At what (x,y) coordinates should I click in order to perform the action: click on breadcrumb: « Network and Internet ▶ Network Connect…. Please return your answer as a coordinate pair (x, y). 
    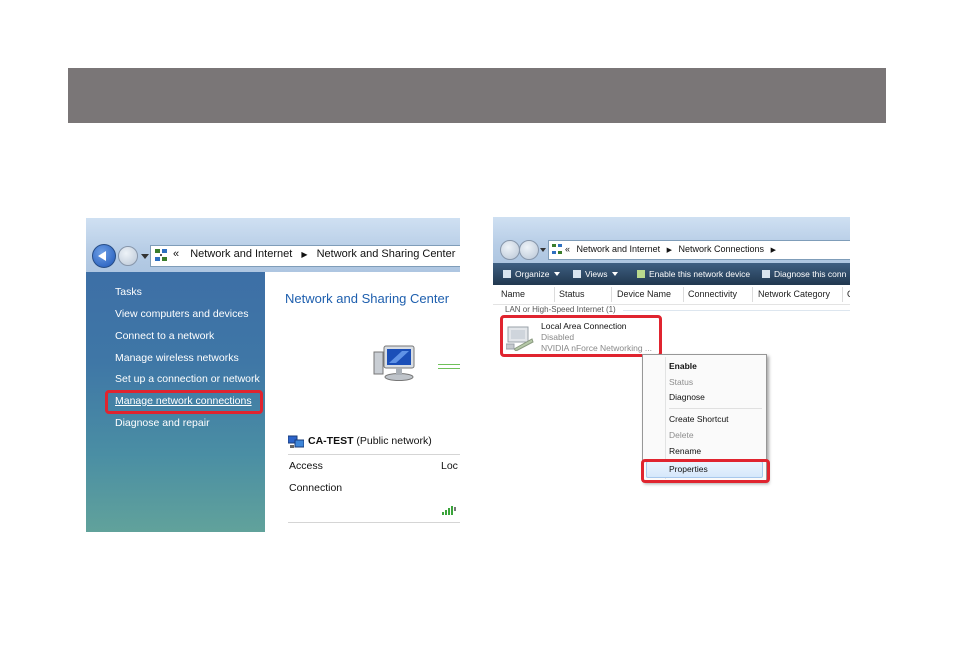
    Looking at the image, I should click on (672, 249).